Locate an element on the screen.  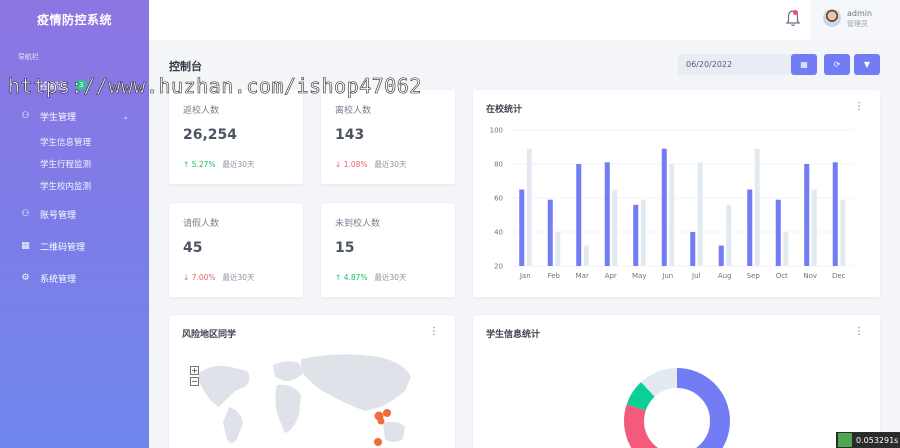
y-tick-label: 20 is located at coordinates (498, 267).